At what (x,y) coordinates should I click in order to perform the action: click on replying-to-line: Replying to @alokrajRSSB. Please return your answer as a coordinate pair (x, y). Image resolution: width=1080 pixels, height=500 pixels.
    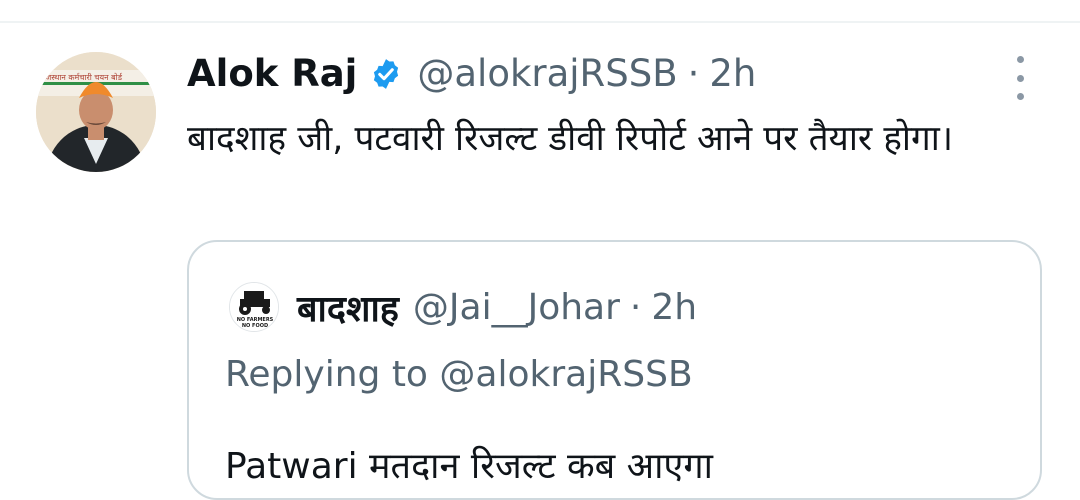
    Looking at the image, I should click on (459, 375).